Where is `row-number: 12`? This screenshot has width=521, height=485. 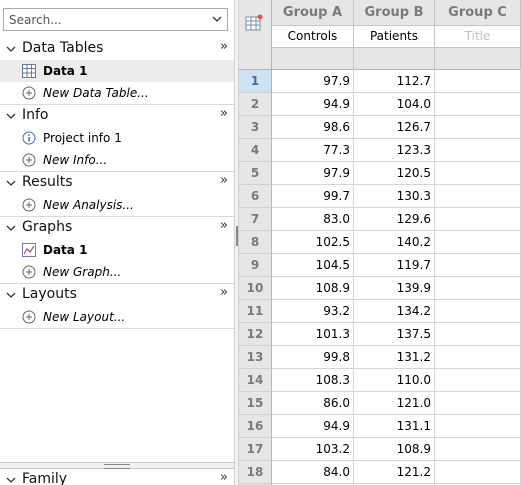 row-number: 12 is located at coordinates (255, 334).